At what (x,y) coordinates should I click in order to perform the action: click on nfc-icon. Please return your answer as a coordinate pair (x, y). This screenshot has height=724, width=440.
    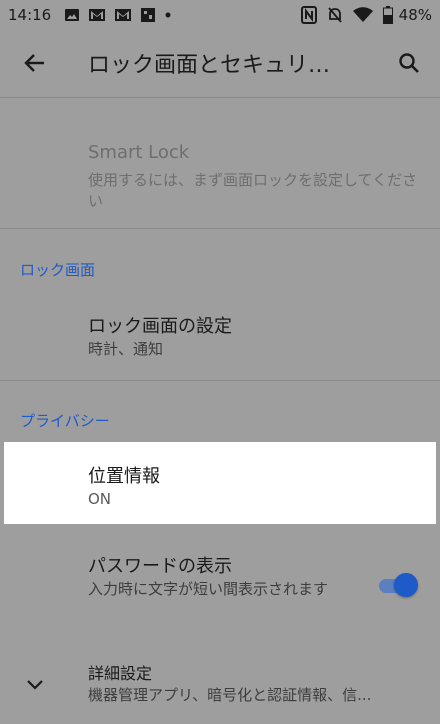
    Looking at the image, I should click on (308, 15).